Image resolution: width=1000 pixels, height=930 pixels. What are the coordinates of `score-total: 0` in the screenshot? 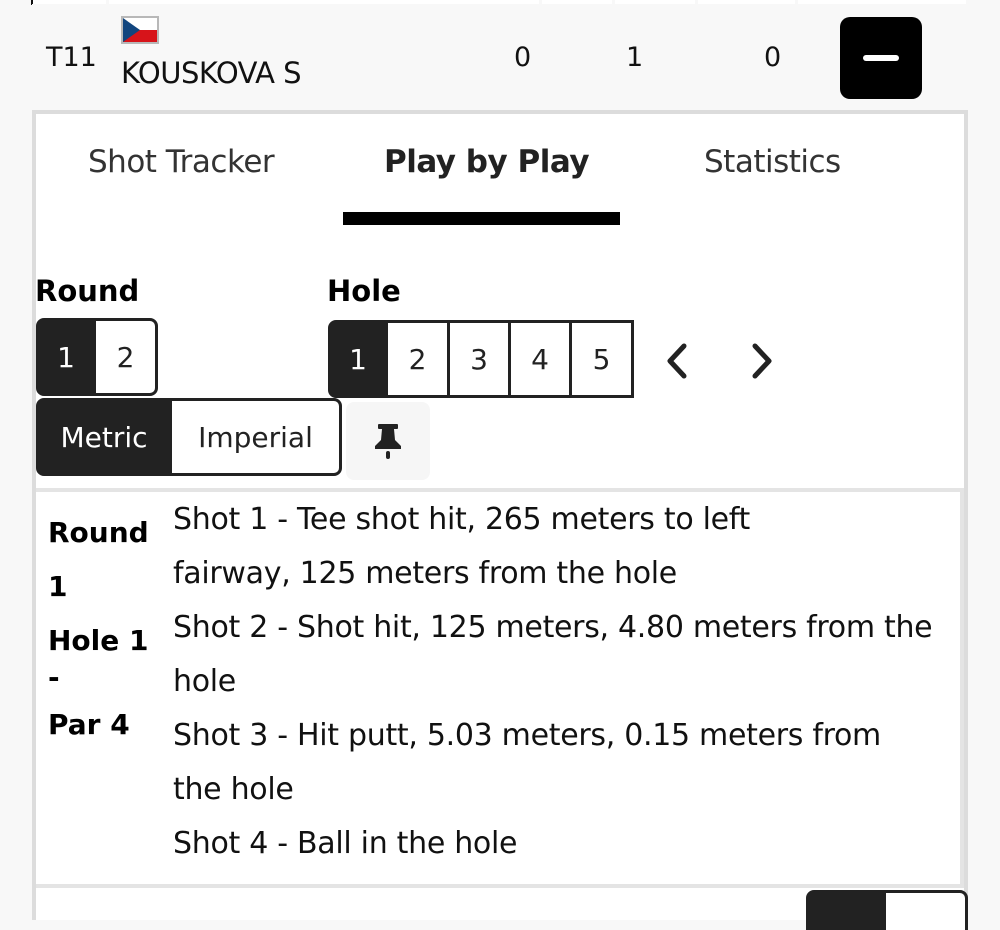 It's located at (773, 57).